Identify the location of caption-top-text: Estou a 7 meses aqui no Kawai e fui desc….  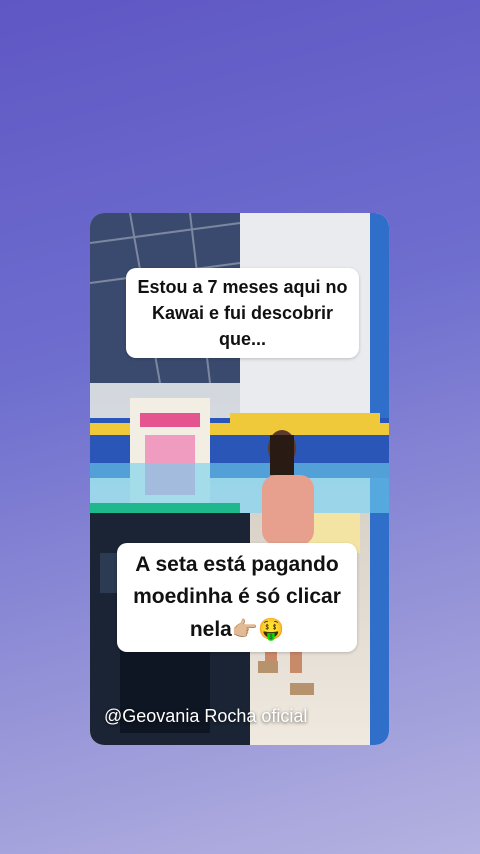
(242, 313).